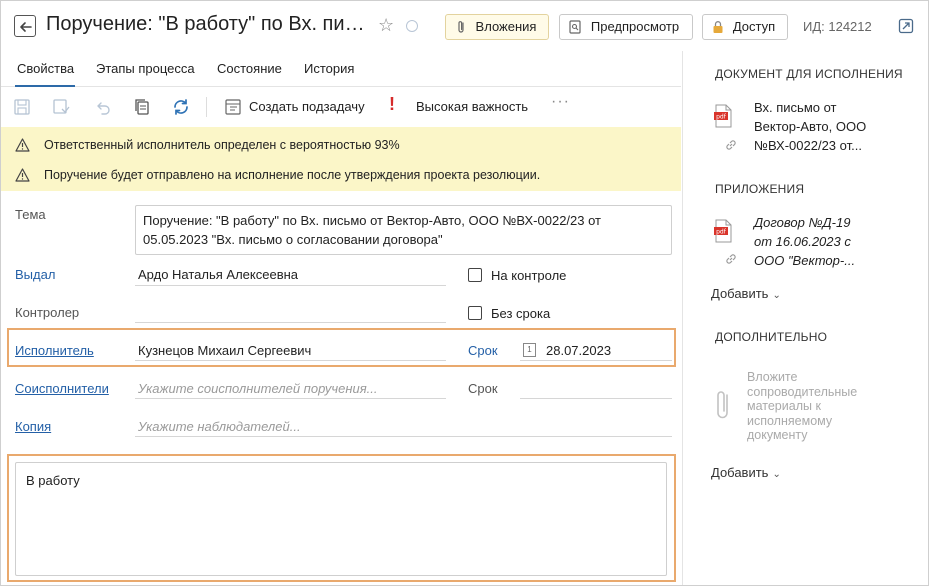  Describe the element at coordinates (45, 68) in the screenshot. I see `tab-properties: Свойства` at that location.